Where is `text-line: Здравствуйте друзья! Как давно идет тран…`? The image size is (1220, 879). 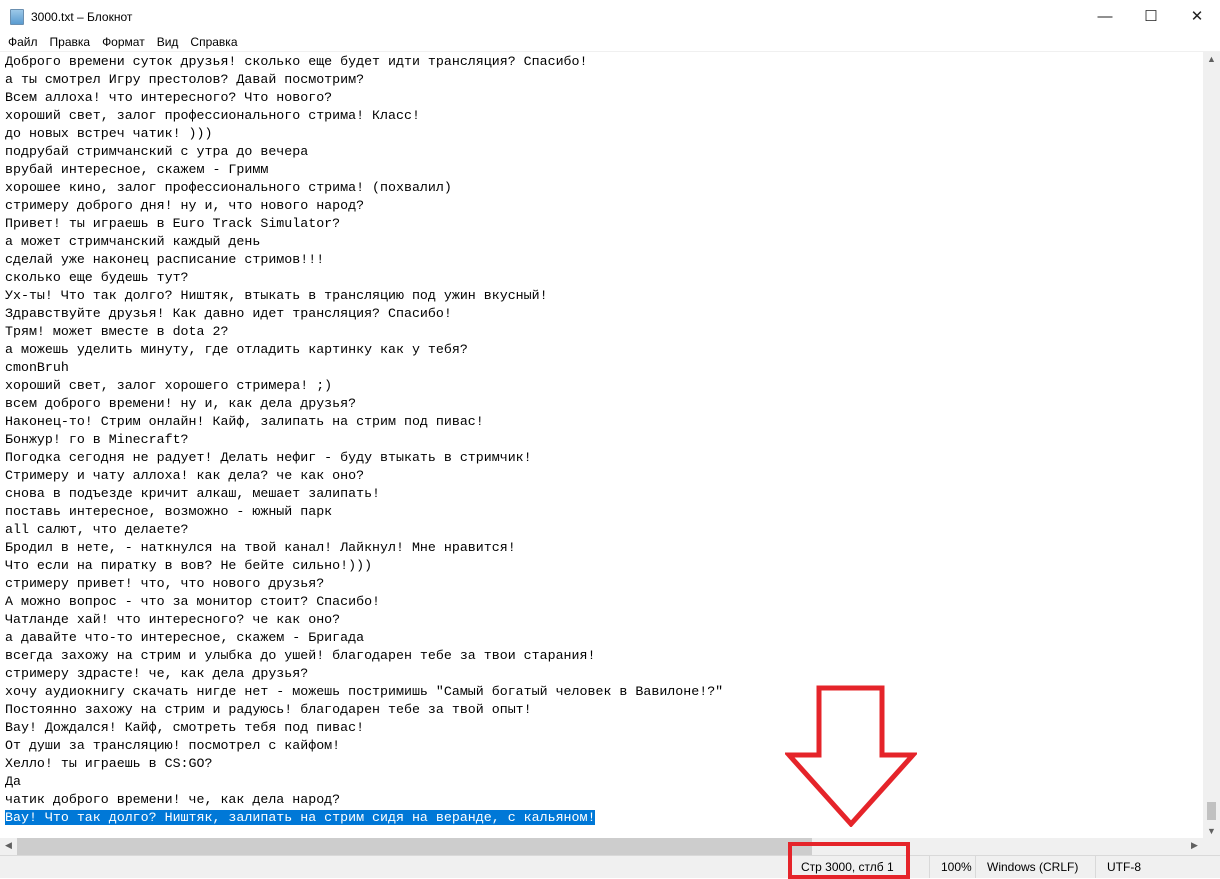 text-line: Здравствуйте друзья! Как давно идет тран… is located at coordinates (604, 314).